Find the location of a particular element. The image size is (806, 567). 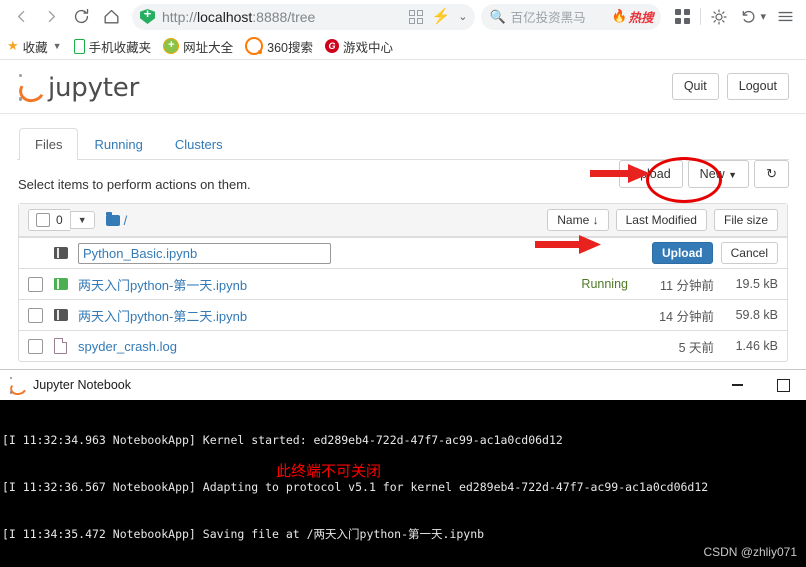

logout-button: Logout is located at coordinates (757, 86).